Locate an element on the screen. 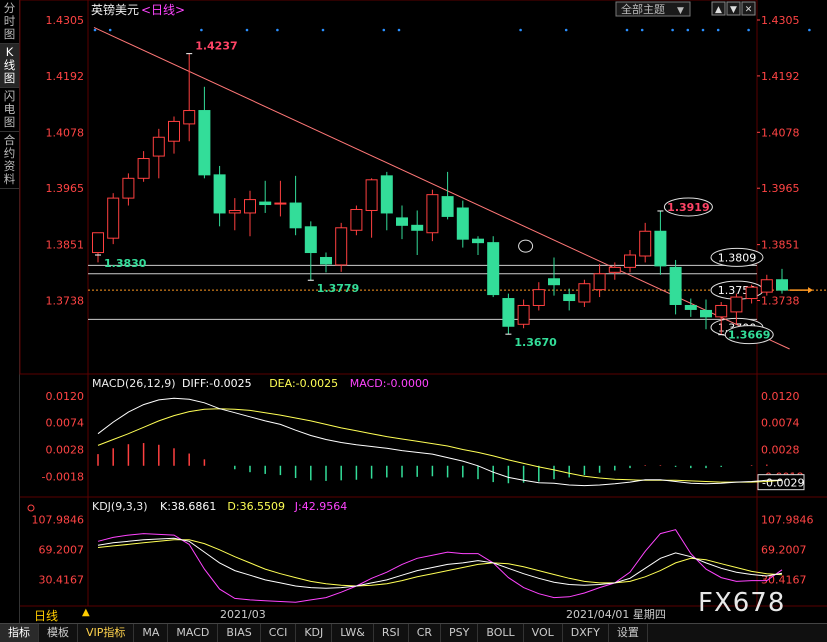  toolbar-dxfy-button: DXFY is located at coordinates (586, 633).